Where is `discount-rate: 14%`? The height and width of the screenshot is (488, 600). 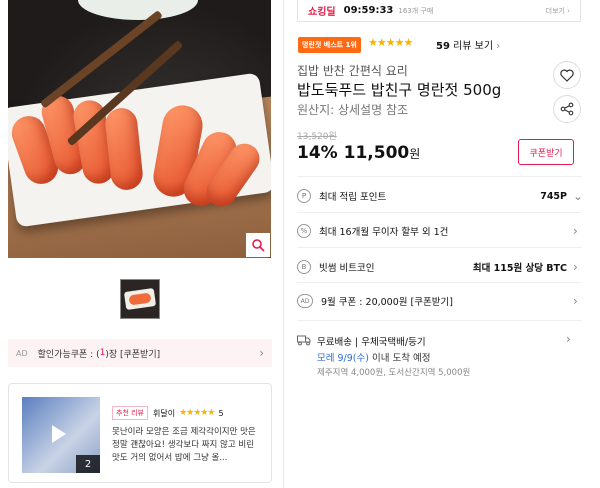
discount-rate: 14% is located at coordinates (317, 153).